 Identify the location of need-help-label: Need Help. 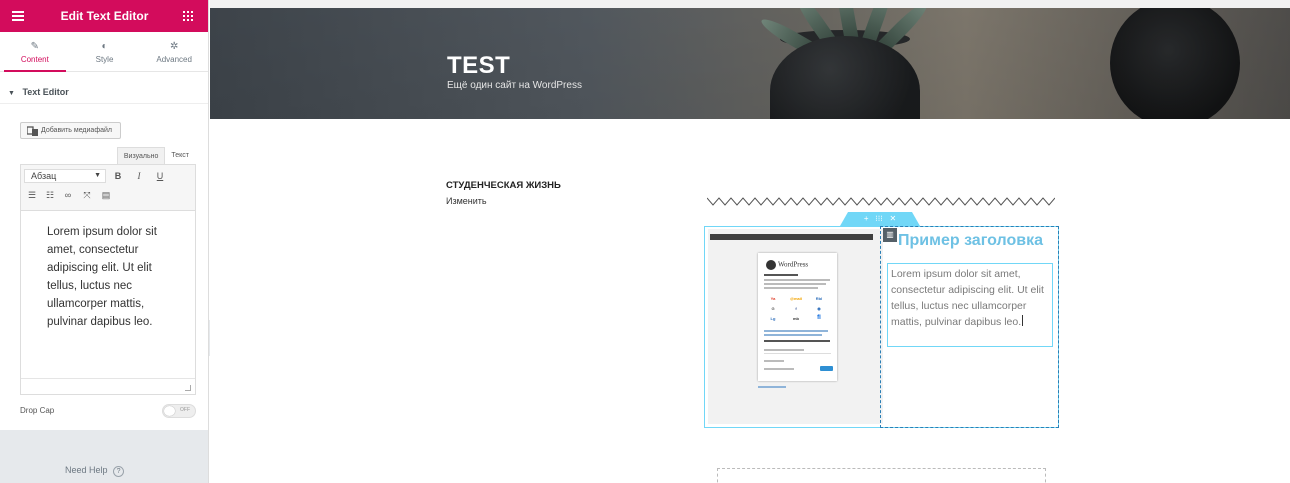
(86, 470).